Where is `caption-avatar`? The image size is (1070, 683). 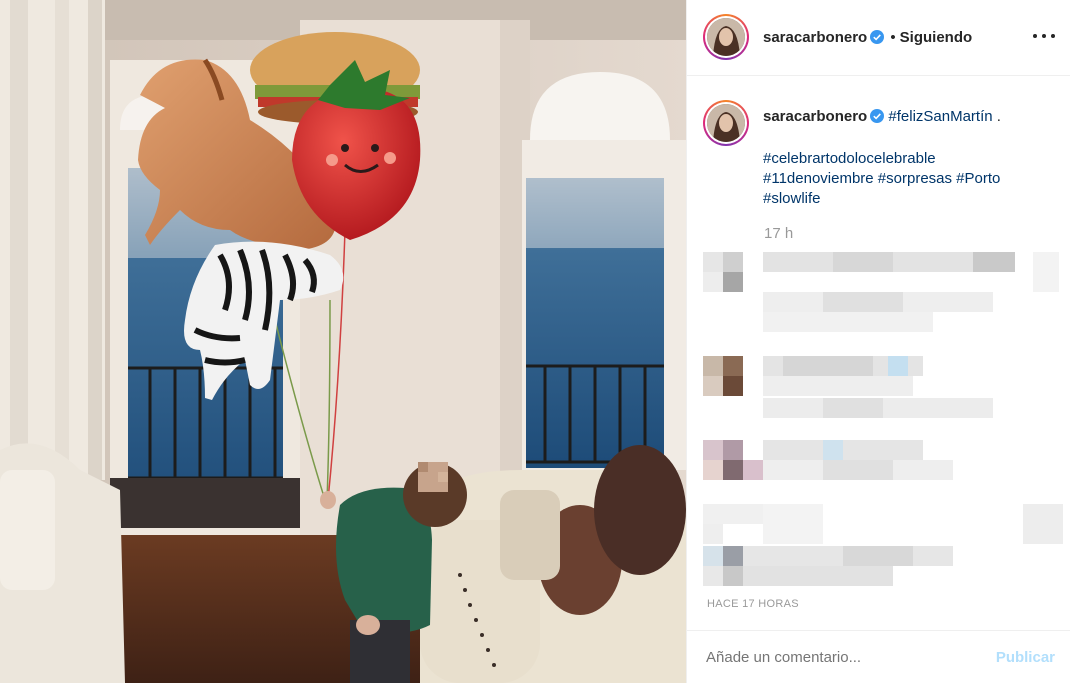 caption-avatar is located at coordinates (726, 123).